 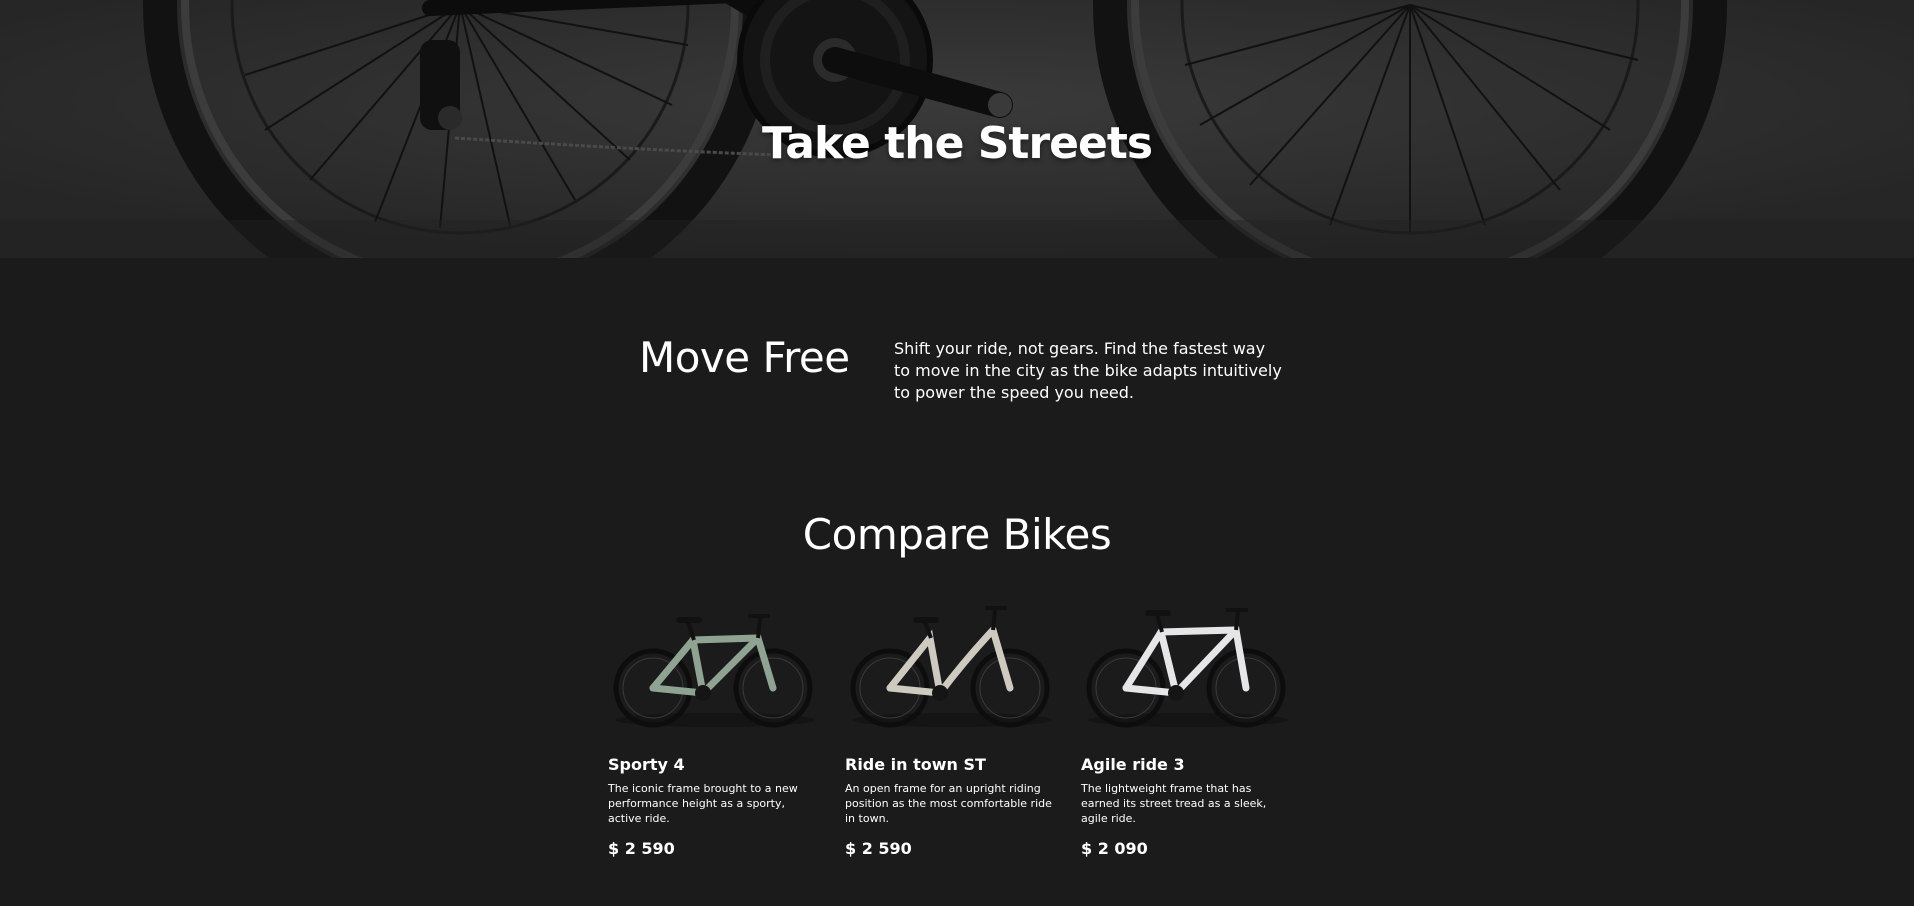 What do you see at coordinates (957, 534) in the screenshot?
I see `compare-heading: Compare Bikes` at bounding box center [957, 534].